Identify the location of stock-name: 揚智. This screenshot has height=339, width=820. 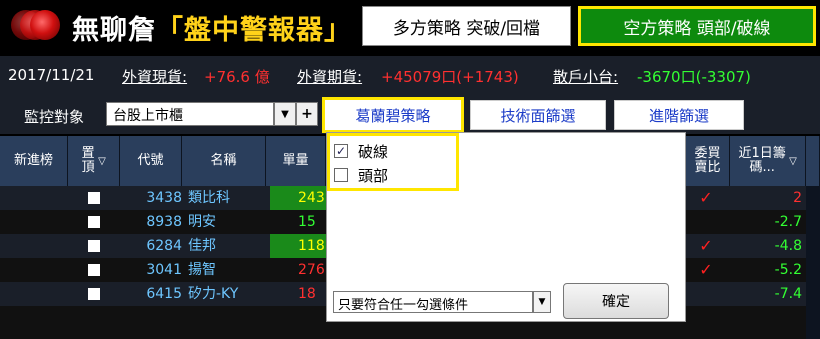
(202, 270).